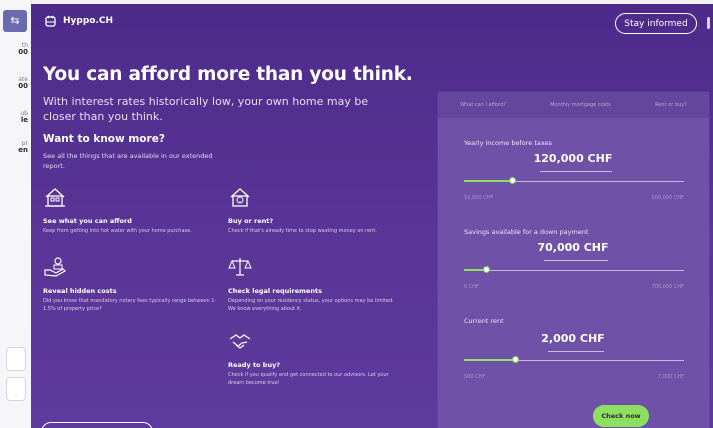  I want to click on income-label: Yearly income before taxes, so click(508, 143).